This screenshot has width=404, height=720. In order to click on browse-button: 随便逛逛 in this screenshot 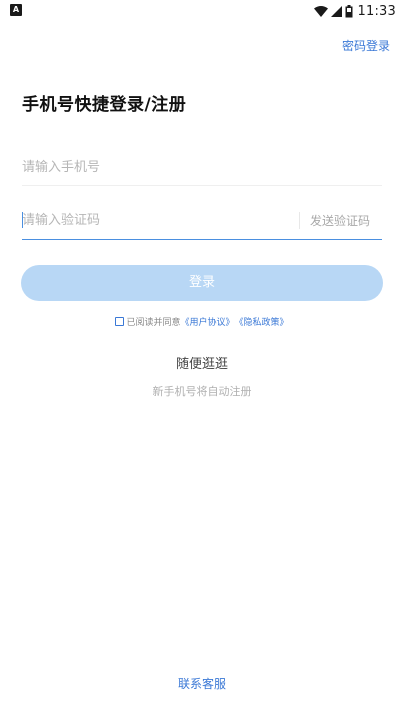, I will do `click(202, 362)`.